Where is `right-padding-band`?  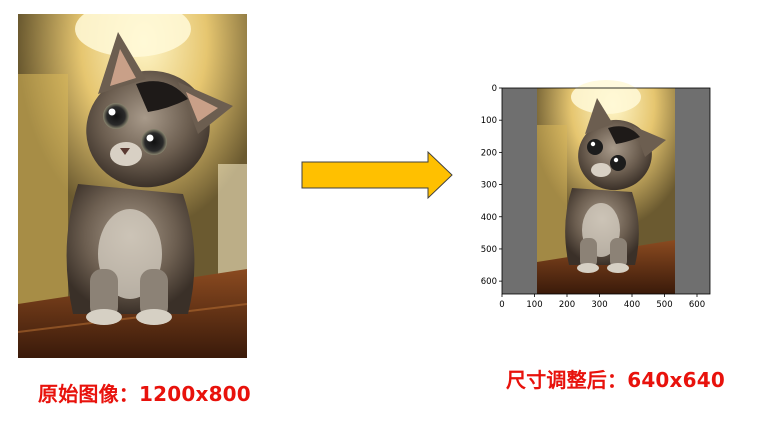
right-padding-band is located at coordinates (692, 191).